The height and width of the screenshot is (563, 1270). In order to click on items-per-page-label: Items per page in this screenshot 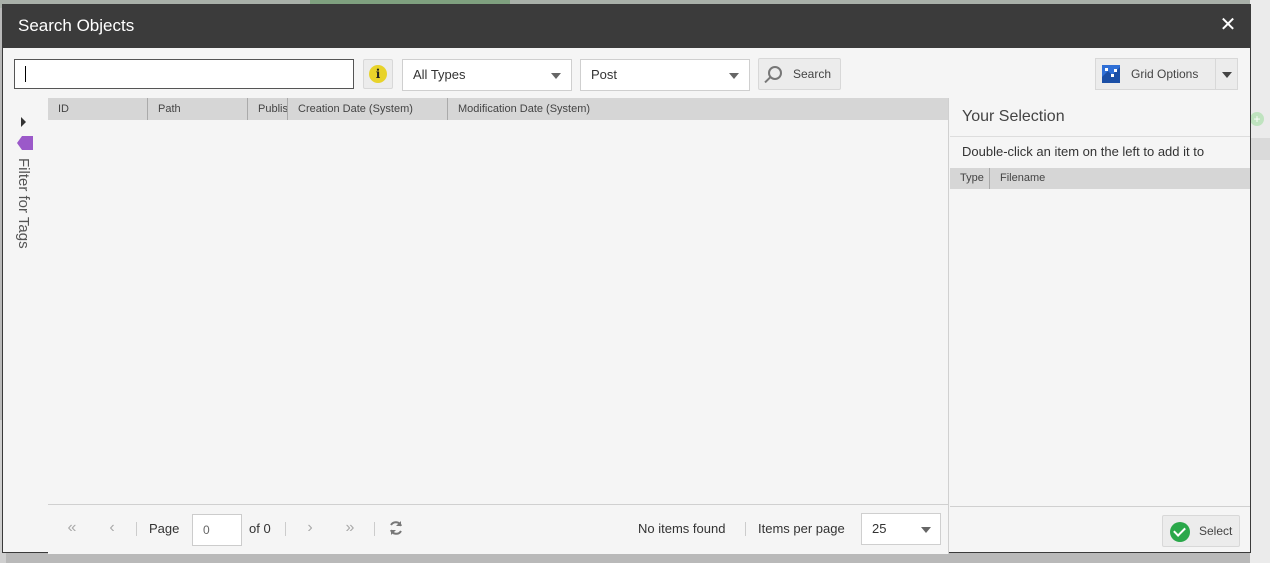, I will do `click(801, 528)`.